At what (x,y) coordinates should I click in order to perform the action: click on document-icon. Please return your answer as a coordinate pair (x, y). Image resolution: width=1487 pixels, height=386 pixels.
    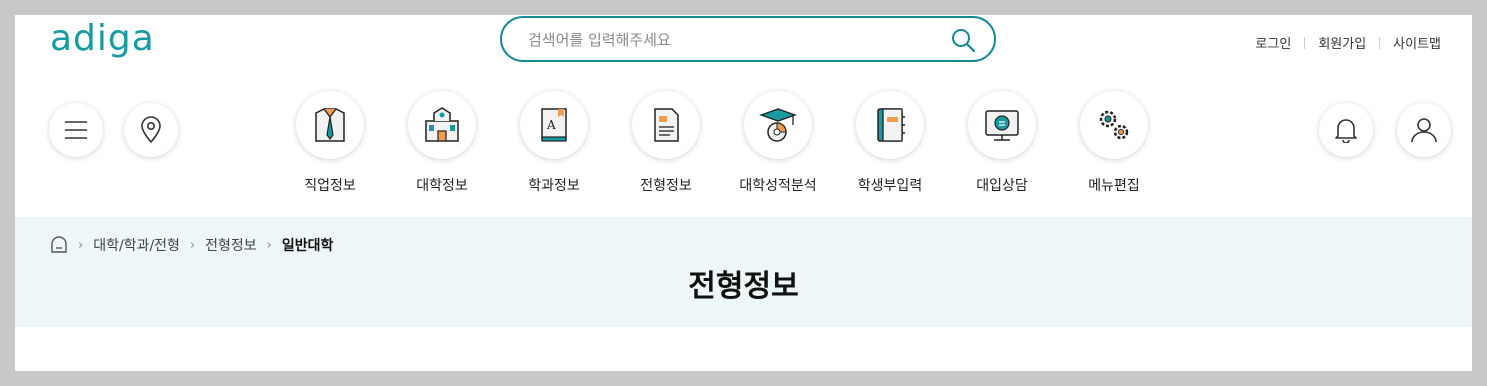
    Looking at the image, I should click on (666, 125).